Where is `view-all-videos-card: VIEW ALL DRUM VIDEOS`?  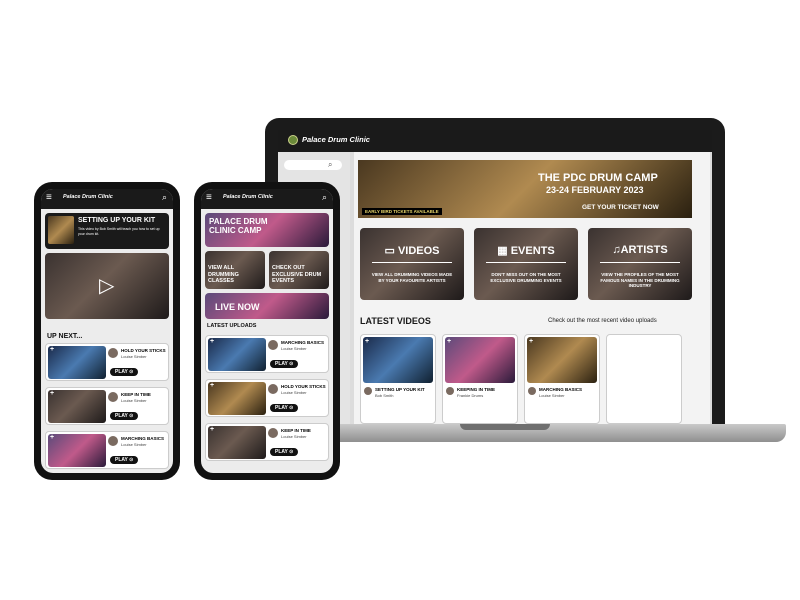 view-all-videos-card: VIEW ALL DRUM VIDEOS is located at coordinates (644, 379).